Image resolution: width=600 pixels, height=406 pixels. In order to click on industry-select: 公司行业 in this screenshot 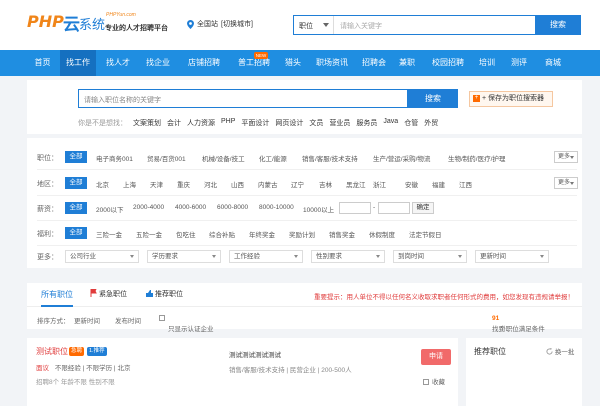, I will do `click(102, 256)`.